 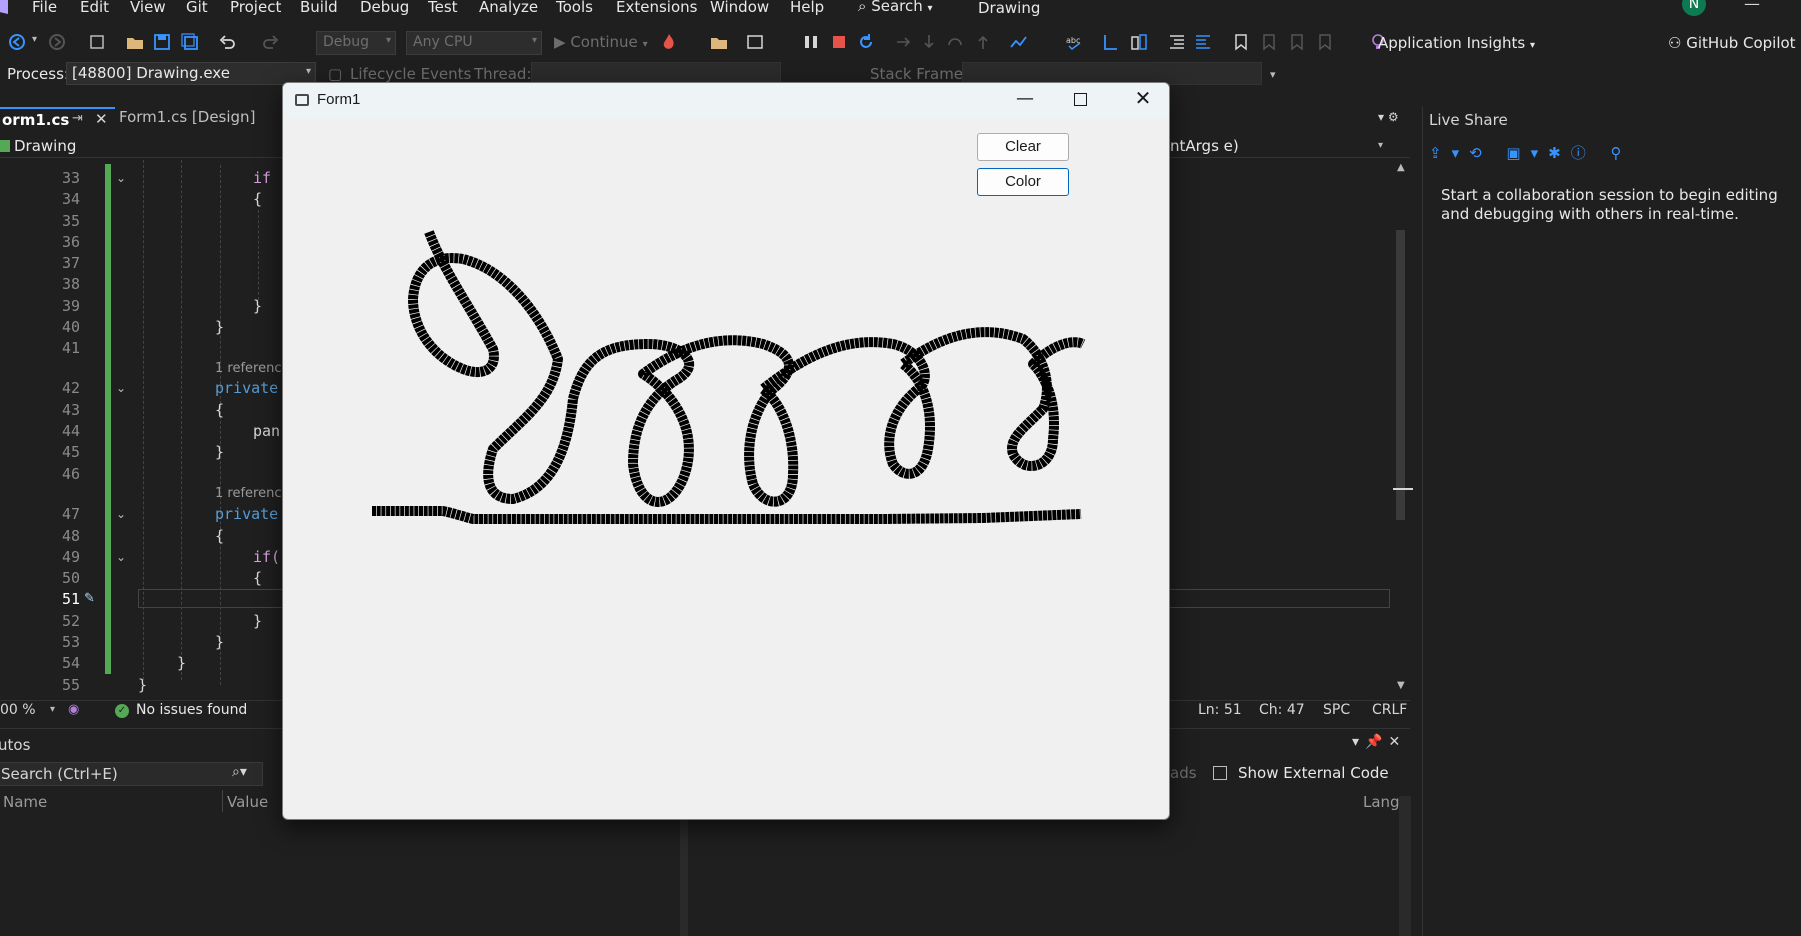 I want to click on outdent-icon, so click(x=1203, y=42).